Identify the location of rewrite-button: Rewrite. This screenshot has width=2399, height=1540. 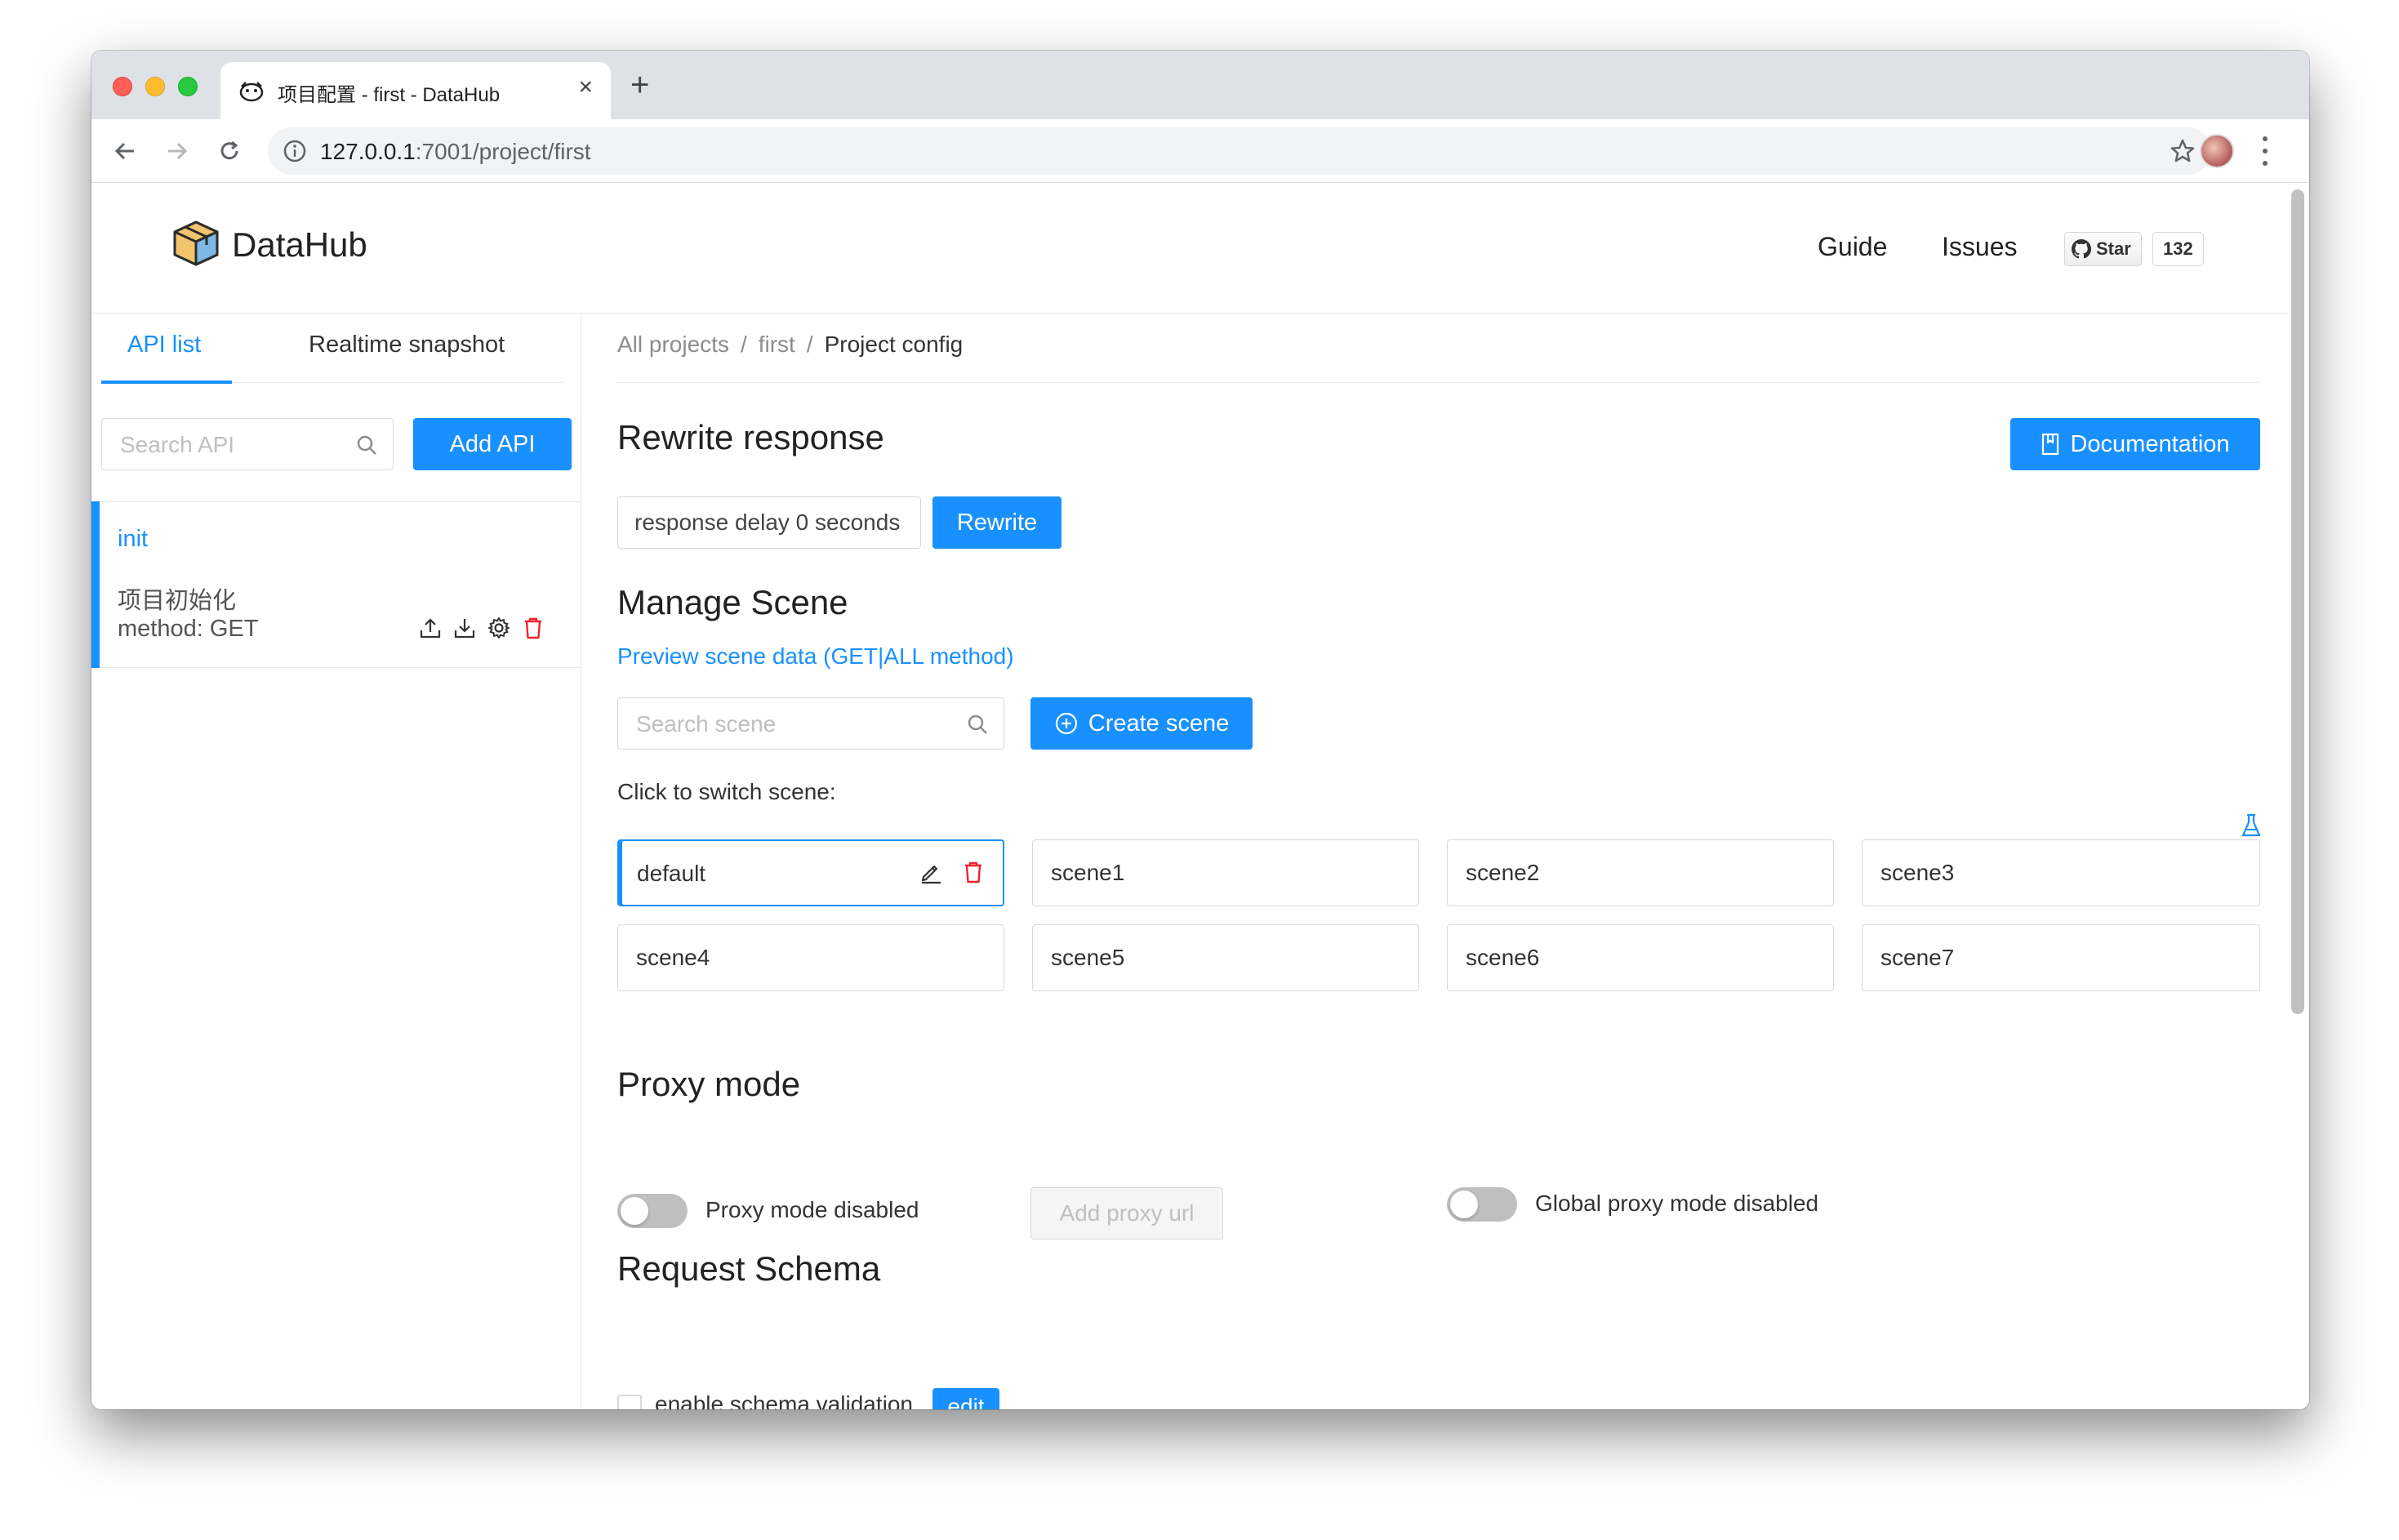
(997, 522).